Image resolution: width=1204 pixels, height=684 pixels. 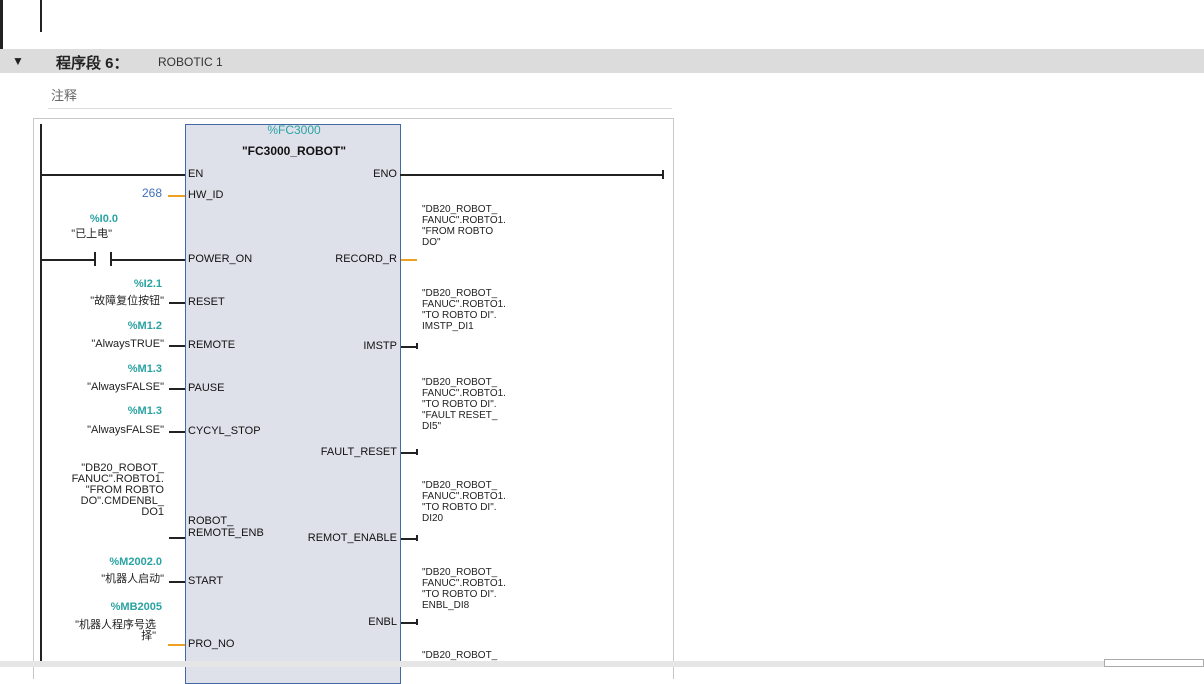 I want to click on hw-id-value: 268, so click(x=136, y=193).